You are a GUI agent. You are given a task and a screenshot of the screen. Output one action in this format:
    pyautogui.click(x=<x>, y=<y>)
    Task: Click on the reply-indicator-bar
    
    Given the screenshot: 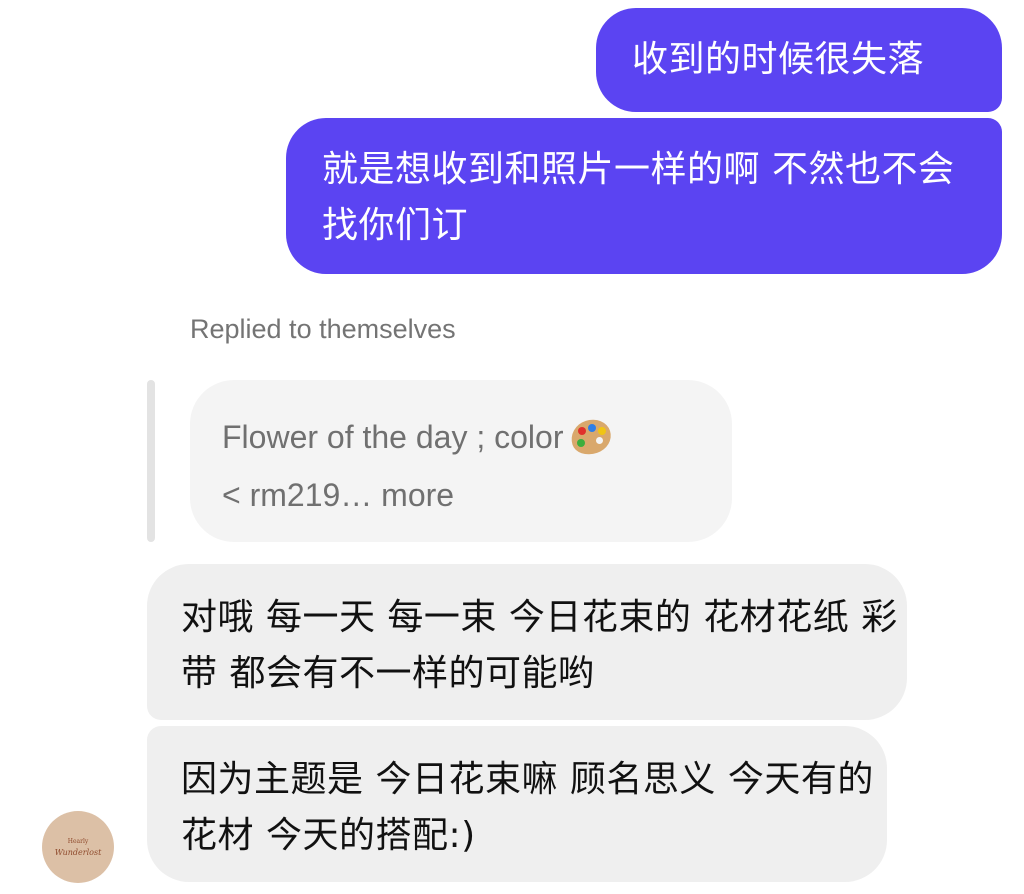 What is the action you would take?
    pyautogui.click(x=151, y=461)
    